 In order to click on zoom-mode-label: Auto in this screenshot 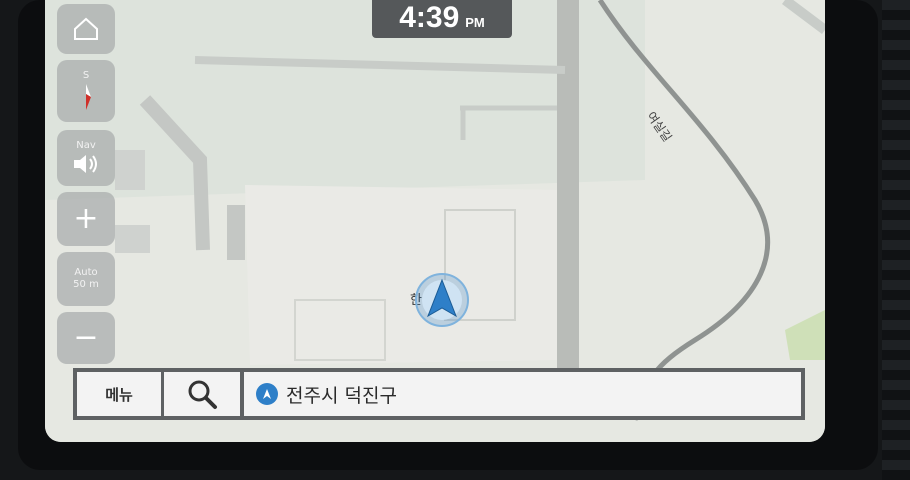, I will do `click(86, 272)`.